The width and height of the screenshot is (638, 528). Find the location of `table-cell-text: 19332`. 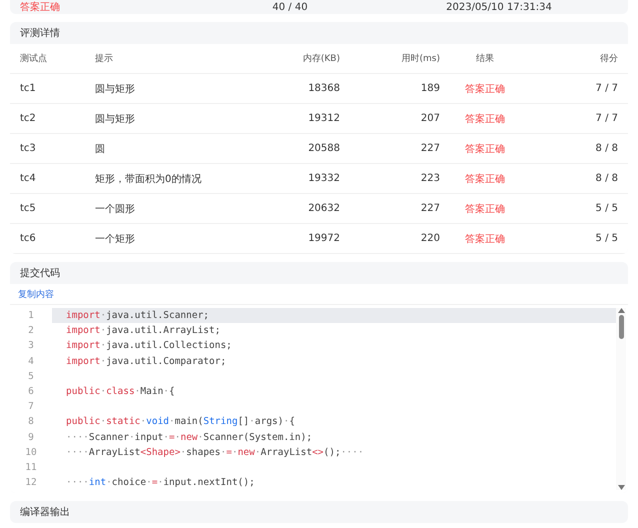

table-cell-text: 19332 is located at coordinates (323, 178).